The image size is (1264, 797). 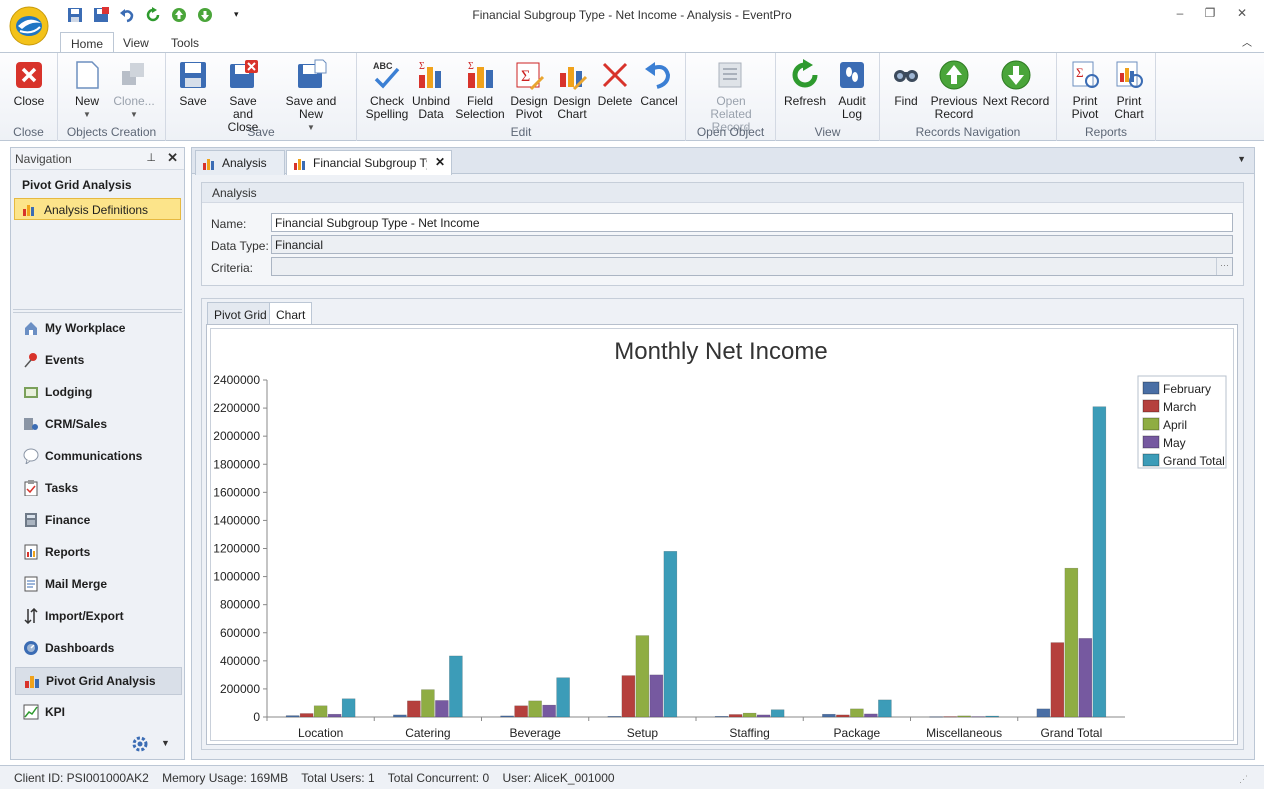 I want to click on doc-tab-label: Financial Subgroup Type, so click(x=370, y=163).